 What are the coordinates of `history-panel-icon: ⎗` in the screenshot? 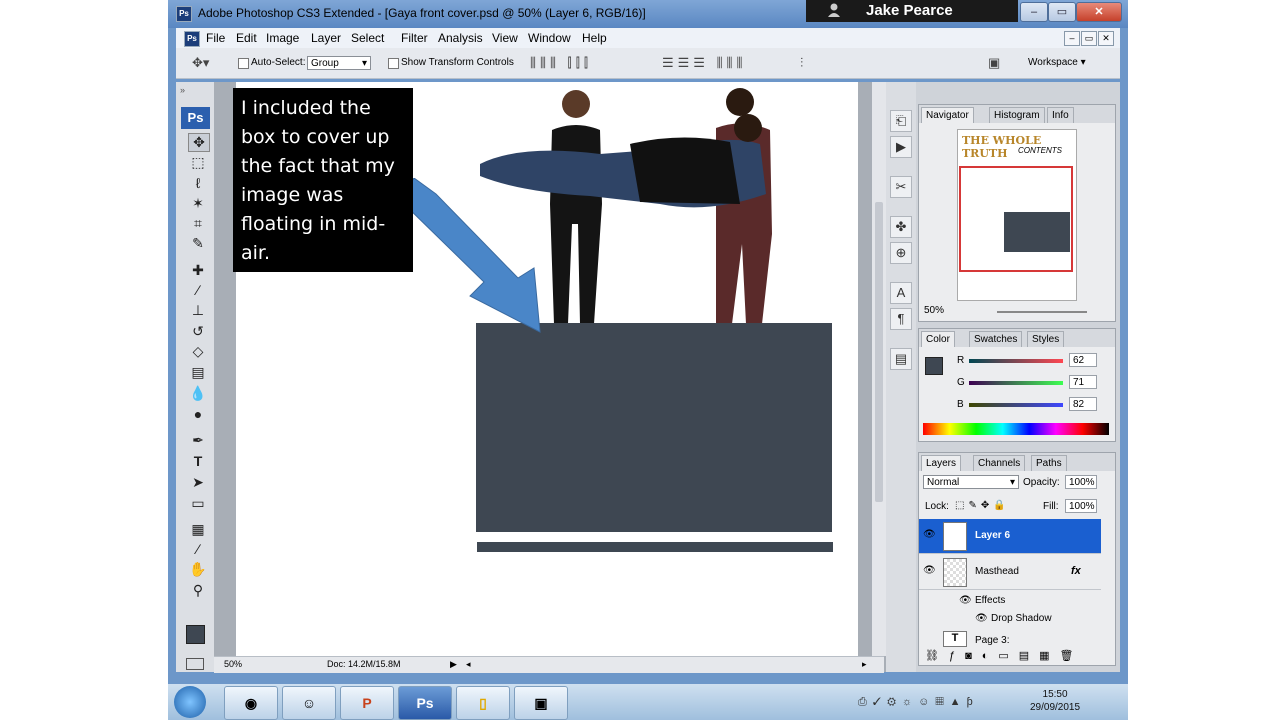 It's located at (901, 121).